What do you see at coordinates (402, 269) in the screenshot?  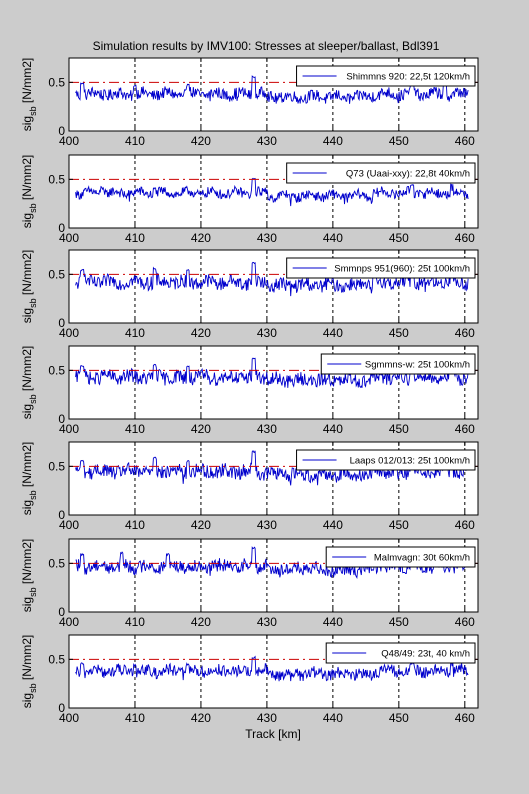 I see `legend-label: Smmnps 951(960): 25t 100km/h` at bounding box center [402, 269].